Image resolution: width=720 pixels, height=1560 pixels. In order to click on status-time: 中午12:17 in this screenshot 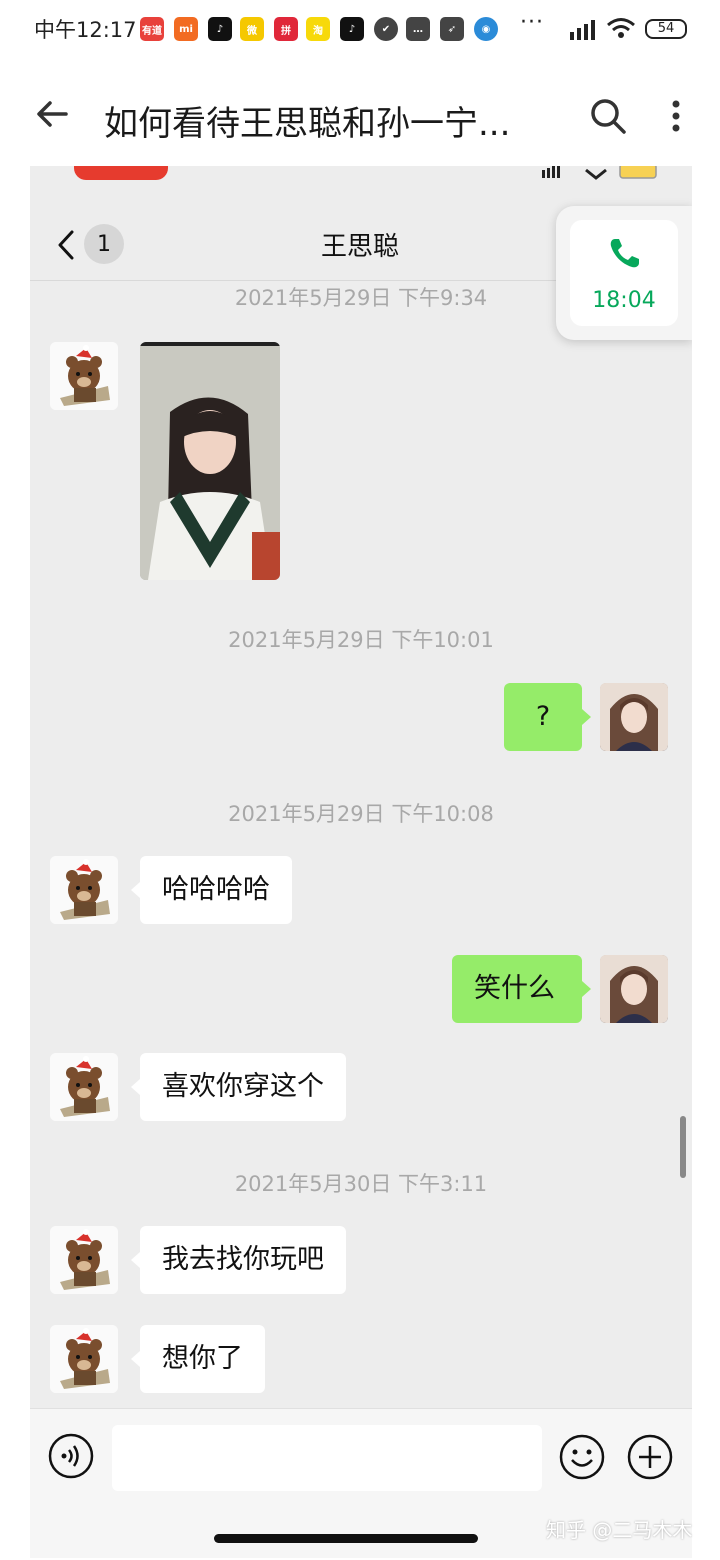, I will do `click(85, 30)`.